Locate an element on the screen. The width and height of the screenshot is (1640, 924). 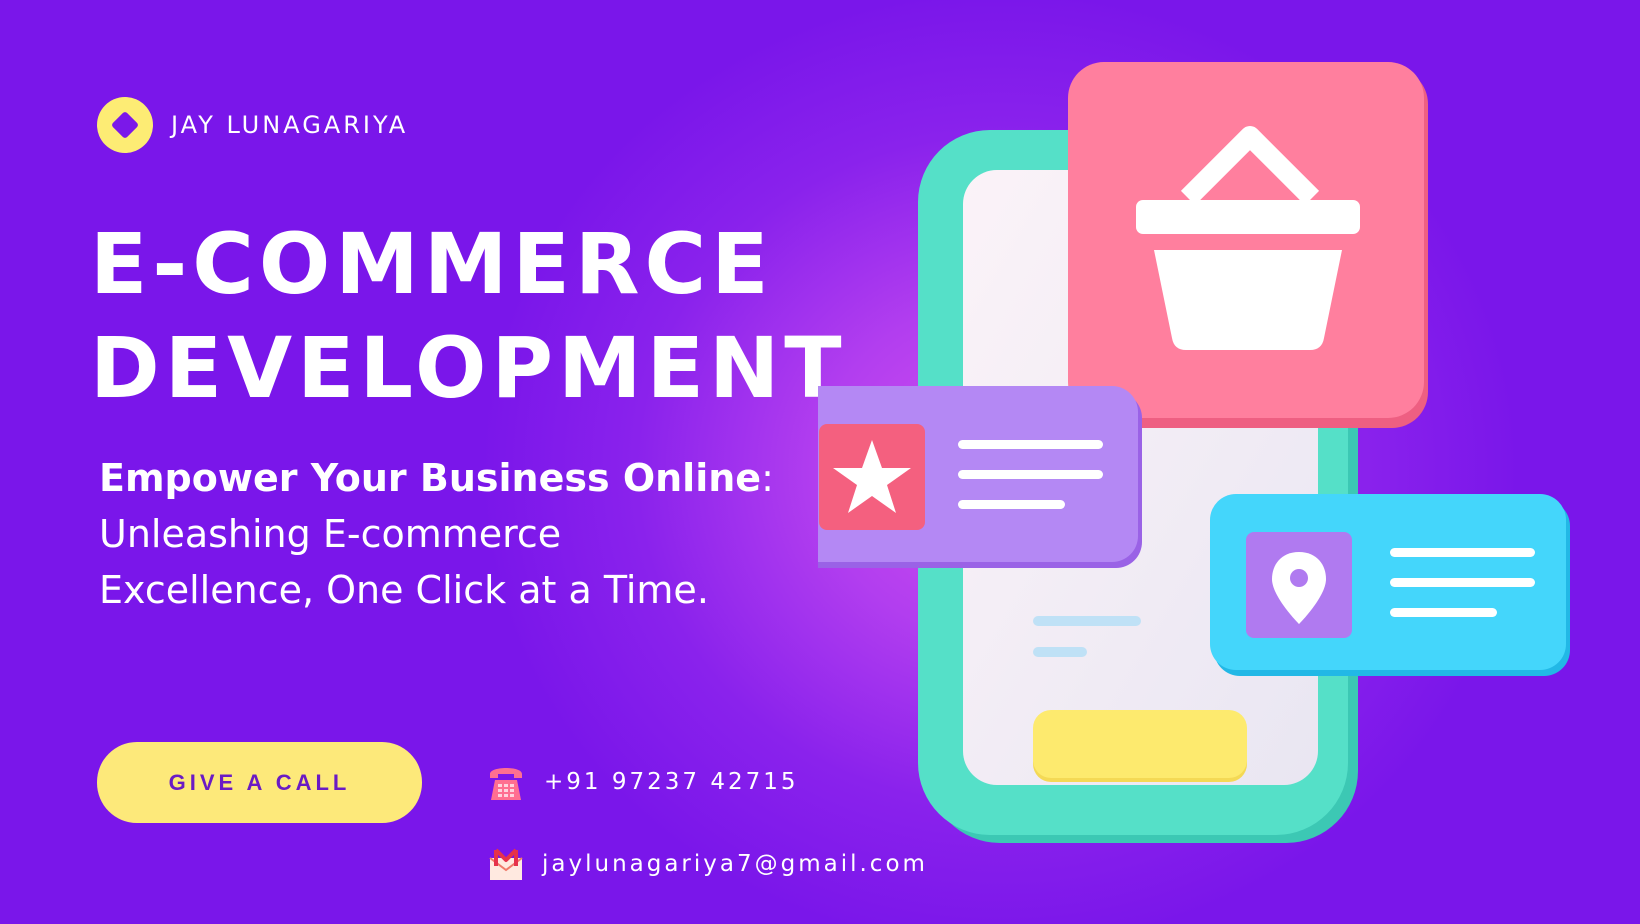
tagline-line-2: Unleashing E-commerce is located at coordinates (330, 534).